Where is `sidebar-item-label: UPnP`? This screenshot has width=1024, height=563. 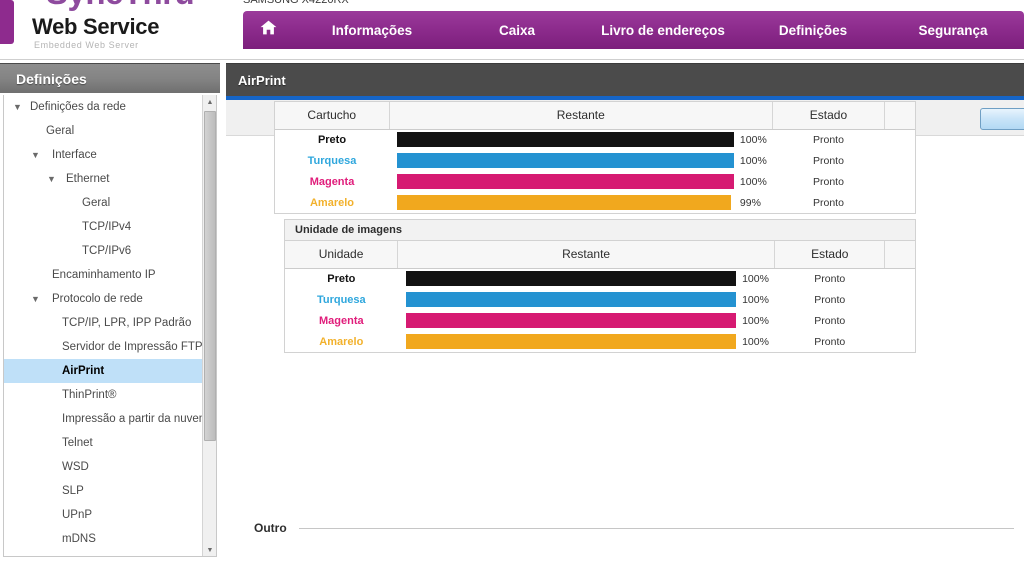 sidebar-item-label: UPnP is located at coordinates (77, 515).